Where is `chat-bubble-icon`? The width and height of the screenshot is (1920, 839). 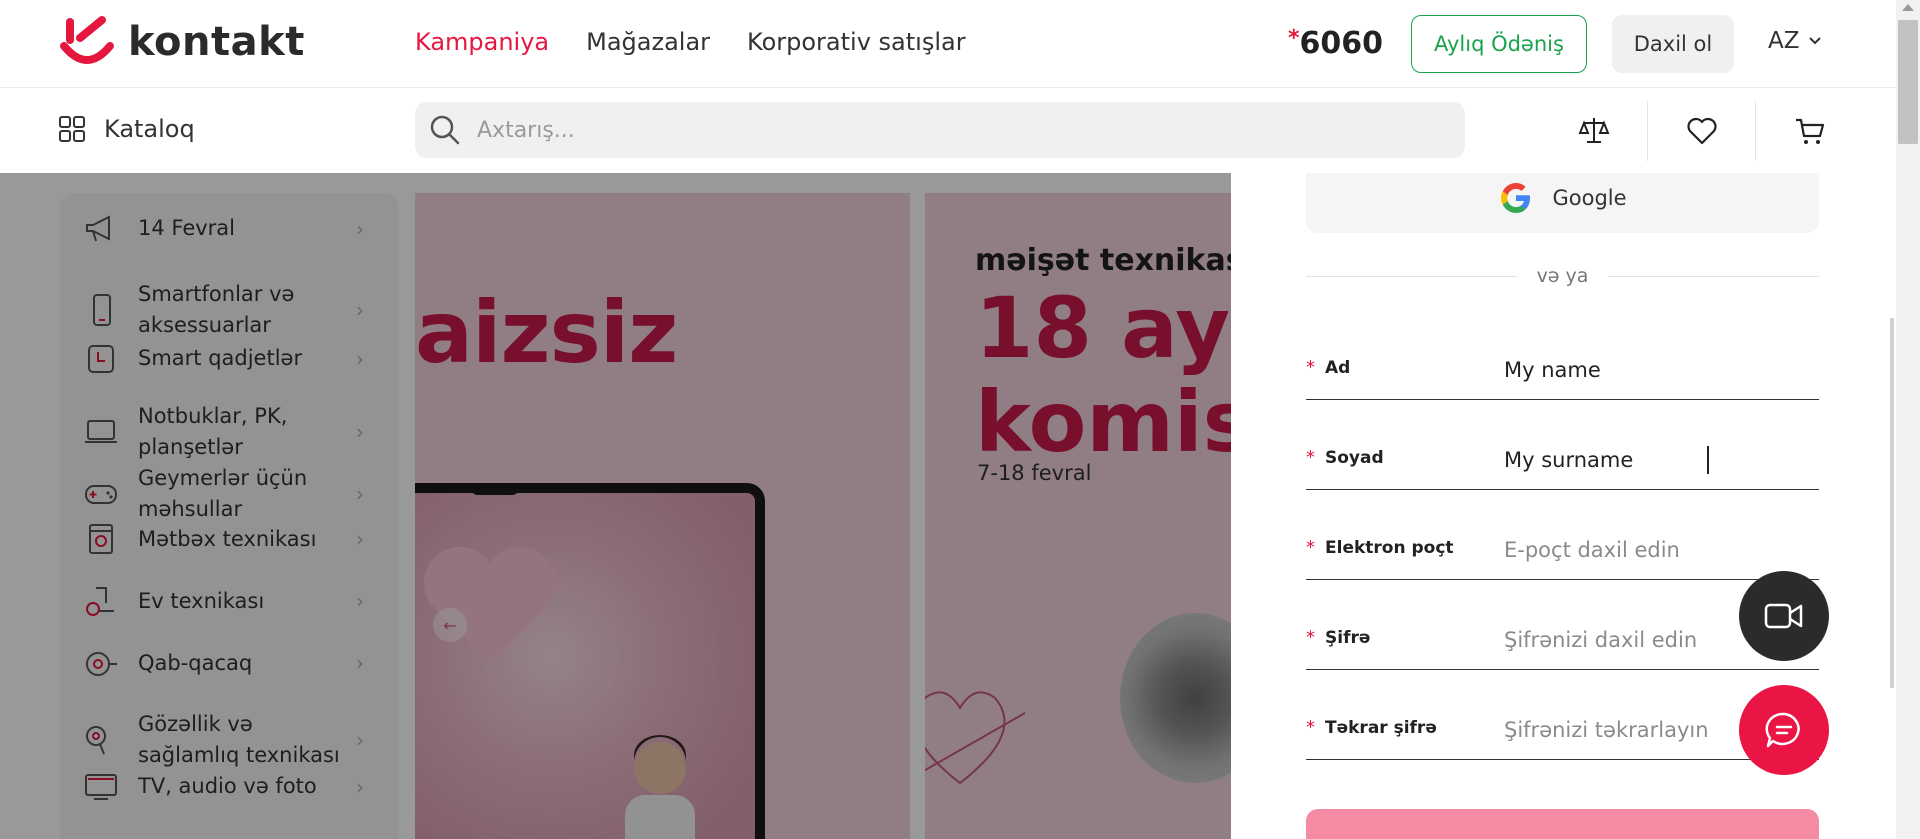
chat-bubble-icon is located at coordinates (1782, 730).